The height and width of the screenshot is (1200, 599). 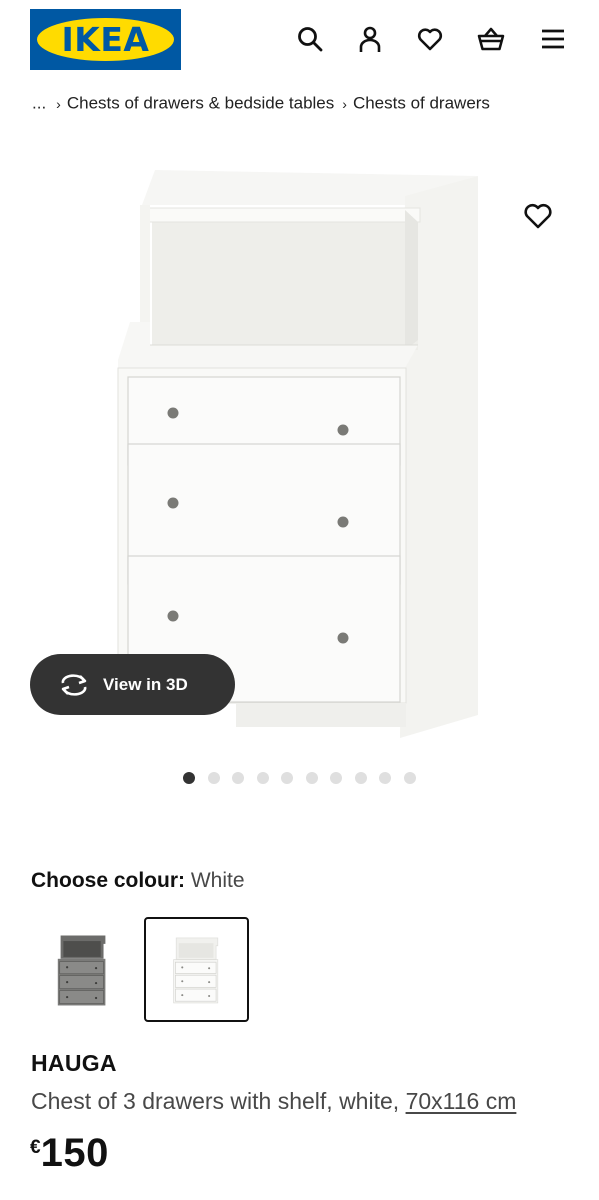 I want to click on grey-chest-thumbnail, so click(x=81, y=969).